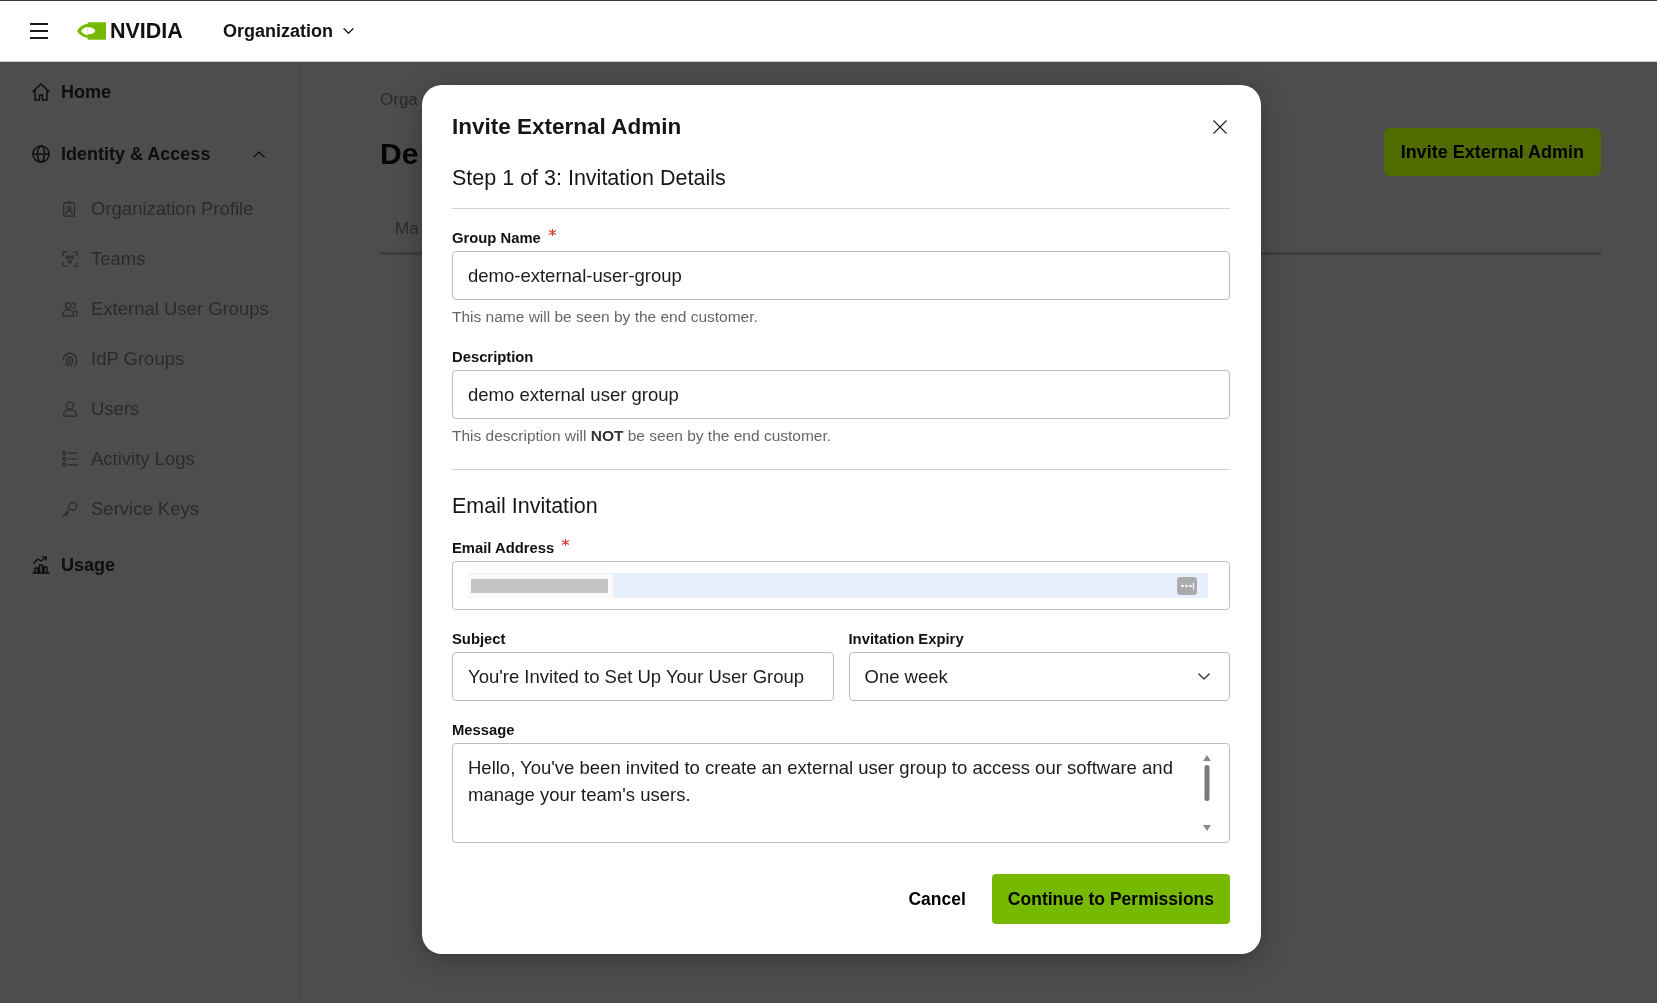 This screenshot has height=1003, width=1657. I want to click on continue-button: Continue to Permissions, so click(1110, 899).